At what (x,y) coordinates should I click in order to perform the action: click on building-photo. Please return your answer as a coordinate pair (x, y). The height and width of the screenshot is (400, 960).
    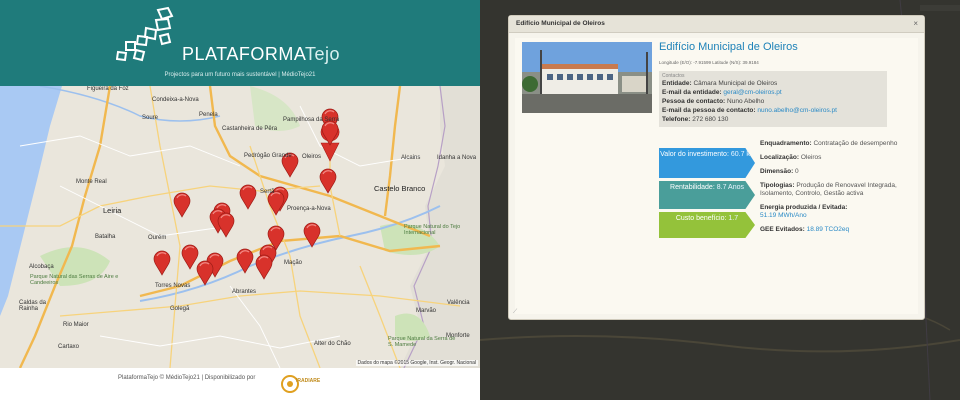
    Looking at the image, I should click on (587, 77).